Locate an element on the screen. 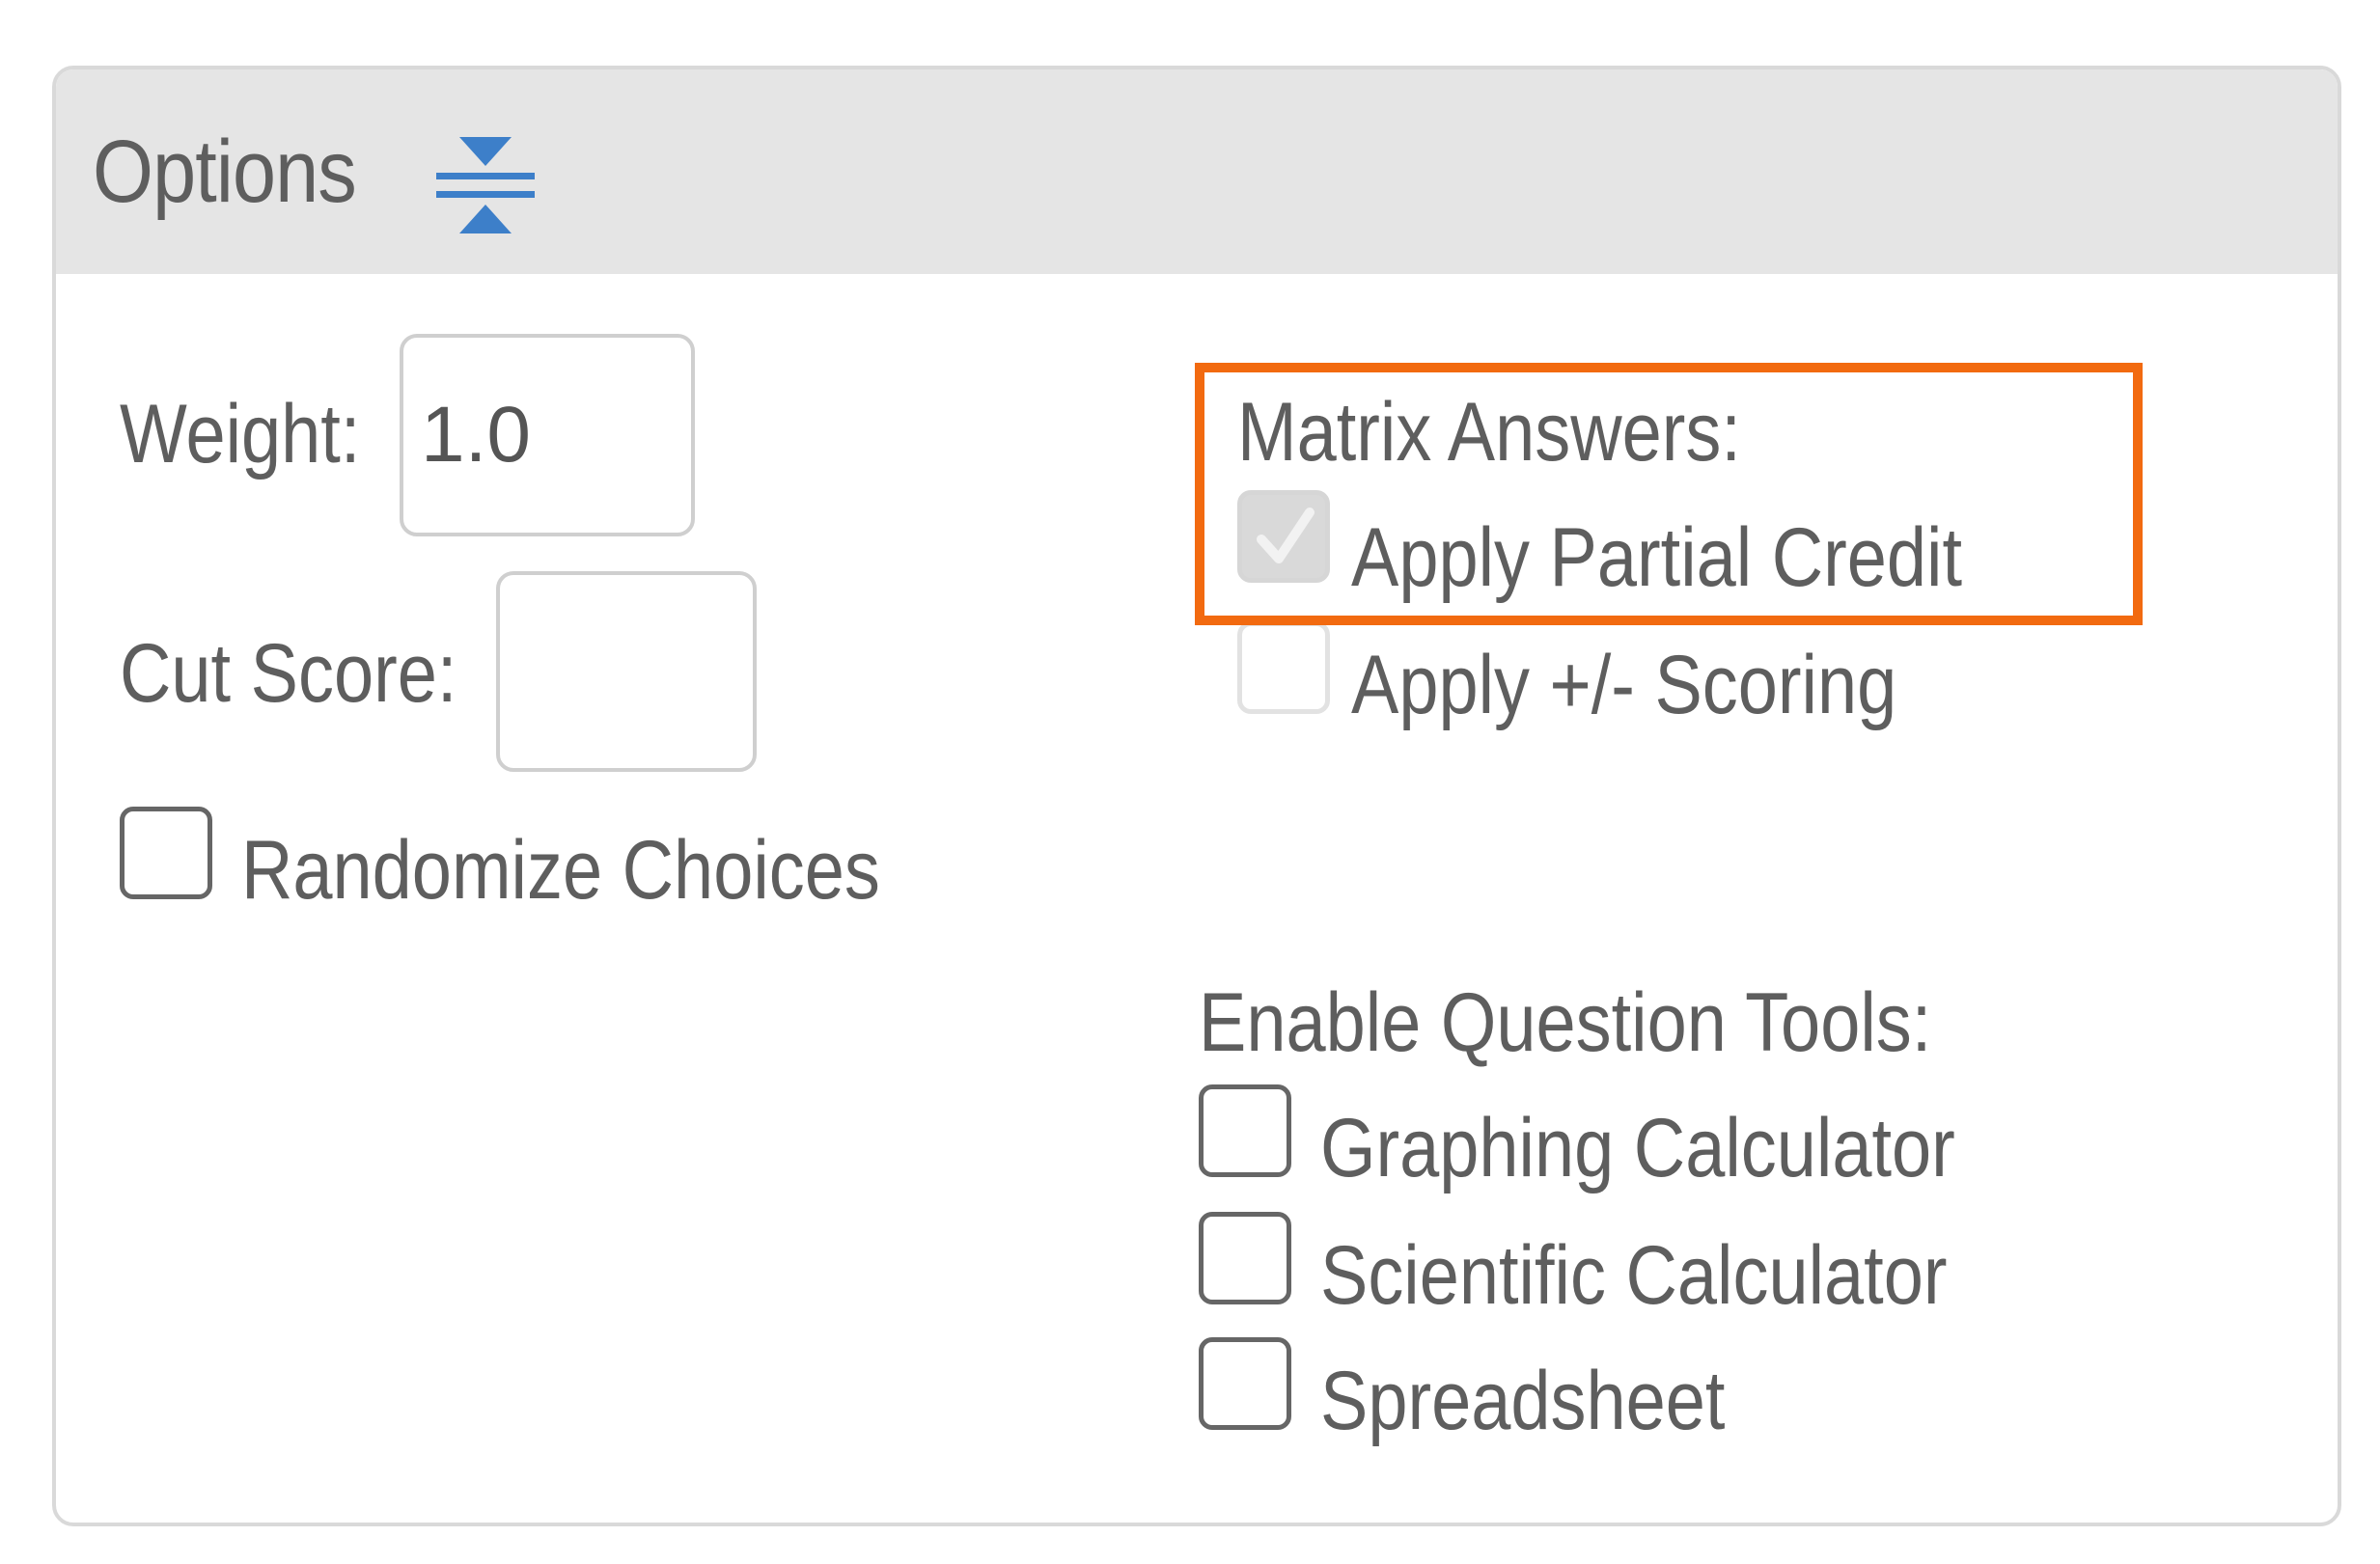 Image resolution: width=2380 pixels, height=1564 pixels. collapse-vertical-icon is located at coordinates (485, 186).